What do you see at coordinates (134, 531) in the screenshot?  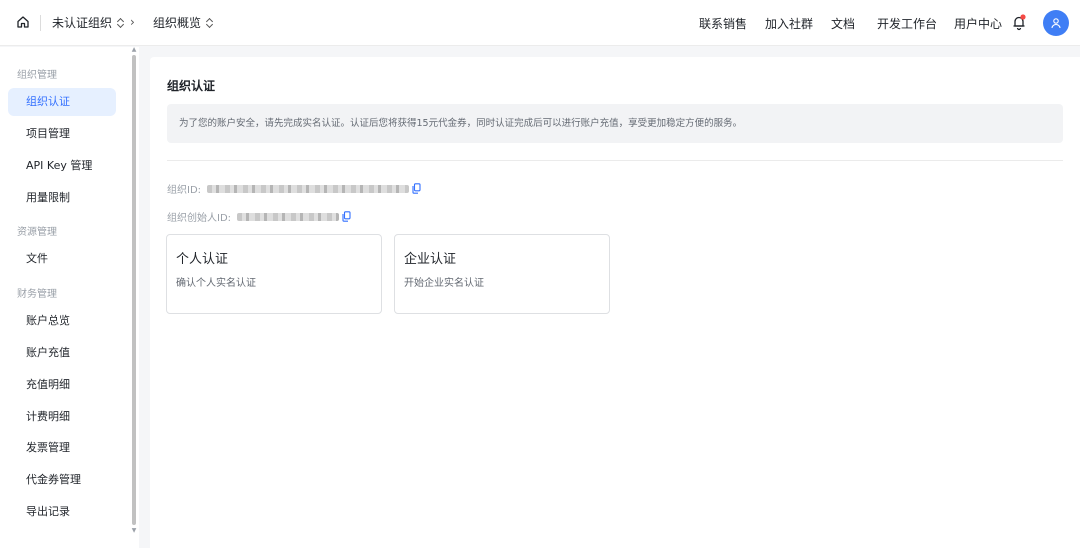 I see `scroll-down-icon: ▼` at bounding box center [134, 531].